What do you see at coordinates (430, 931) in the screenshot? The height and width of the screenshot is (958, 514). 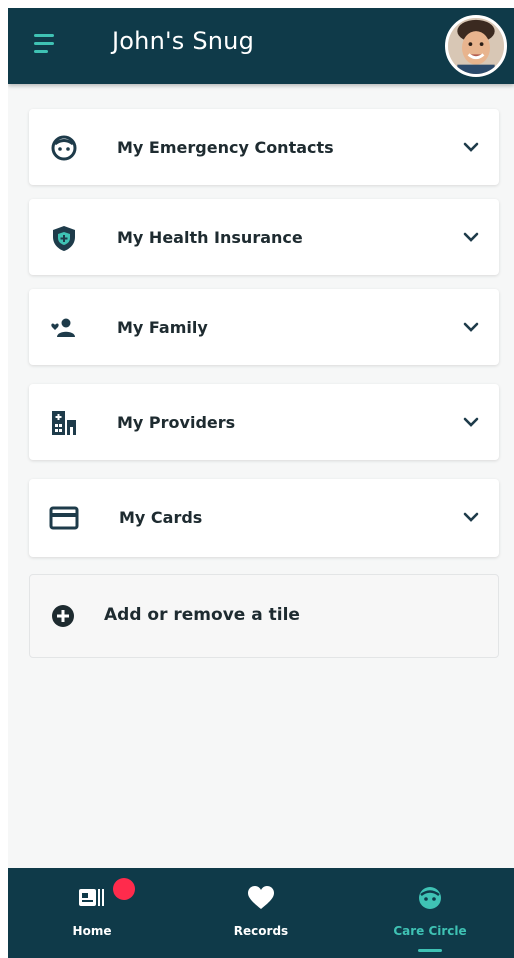 I see `nav-label: Care Circle` at bounding box center [430, 931].